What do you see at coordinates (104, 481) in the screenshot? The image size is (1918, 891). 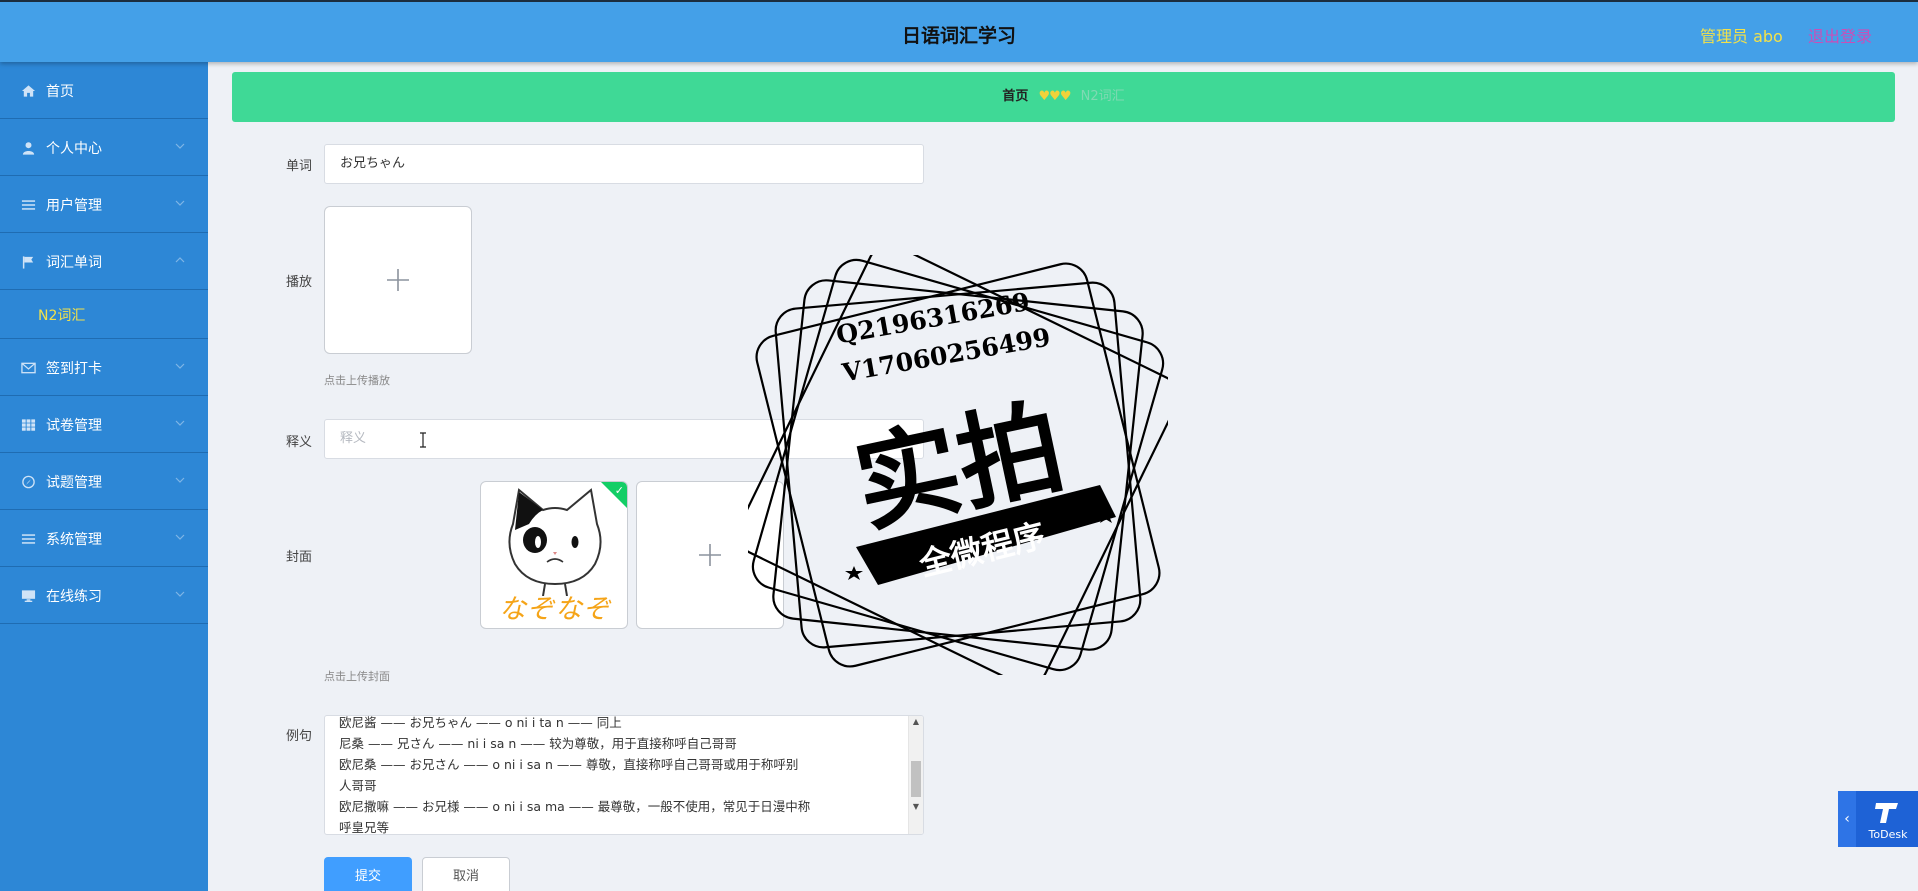 I see `sidebar-item-questions: 试题管理` at bounding box center [104, 481].